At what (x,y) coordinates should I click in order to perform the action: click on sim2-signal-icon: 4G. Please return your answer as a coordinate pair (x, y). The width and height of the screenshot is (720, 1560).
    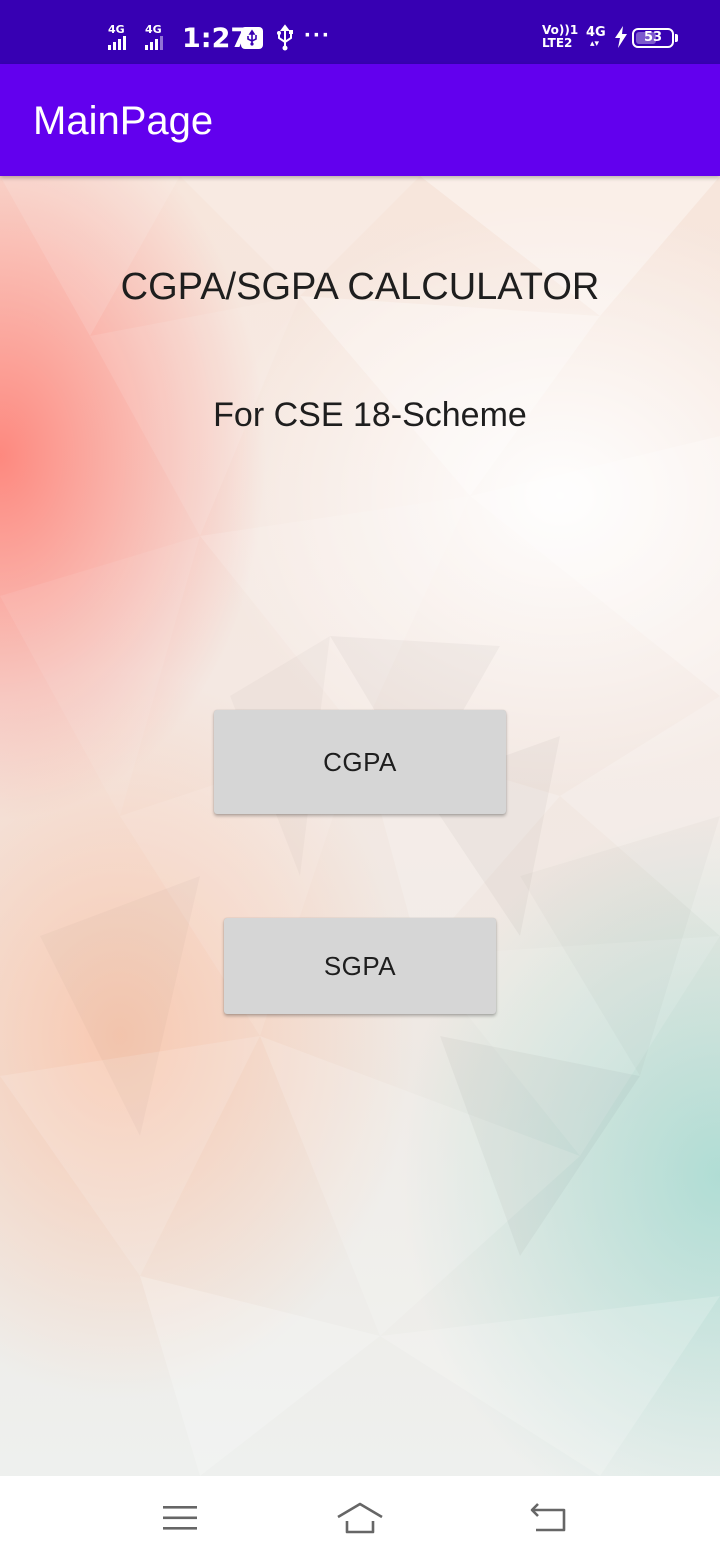
    Looking at the image, I should click on (154, 37).